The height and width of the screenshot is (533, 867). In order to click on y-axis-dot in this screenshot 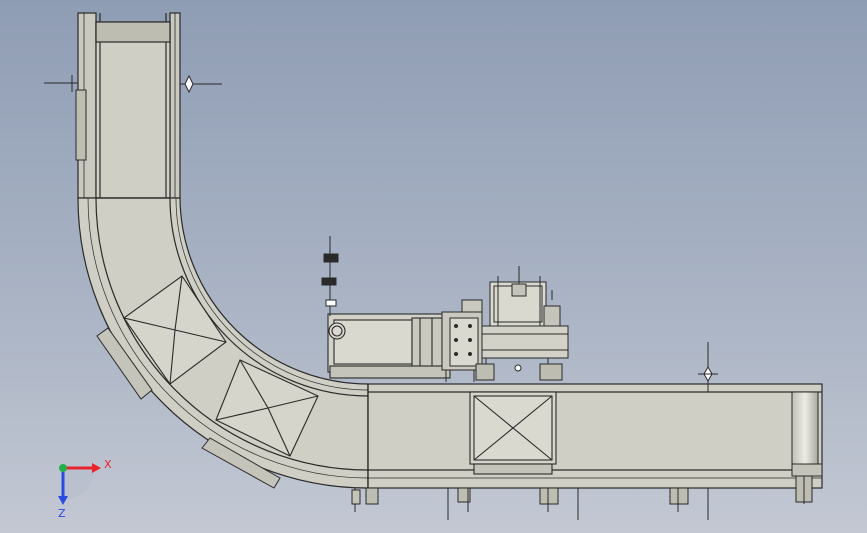, I will do `click(63, 468)`.